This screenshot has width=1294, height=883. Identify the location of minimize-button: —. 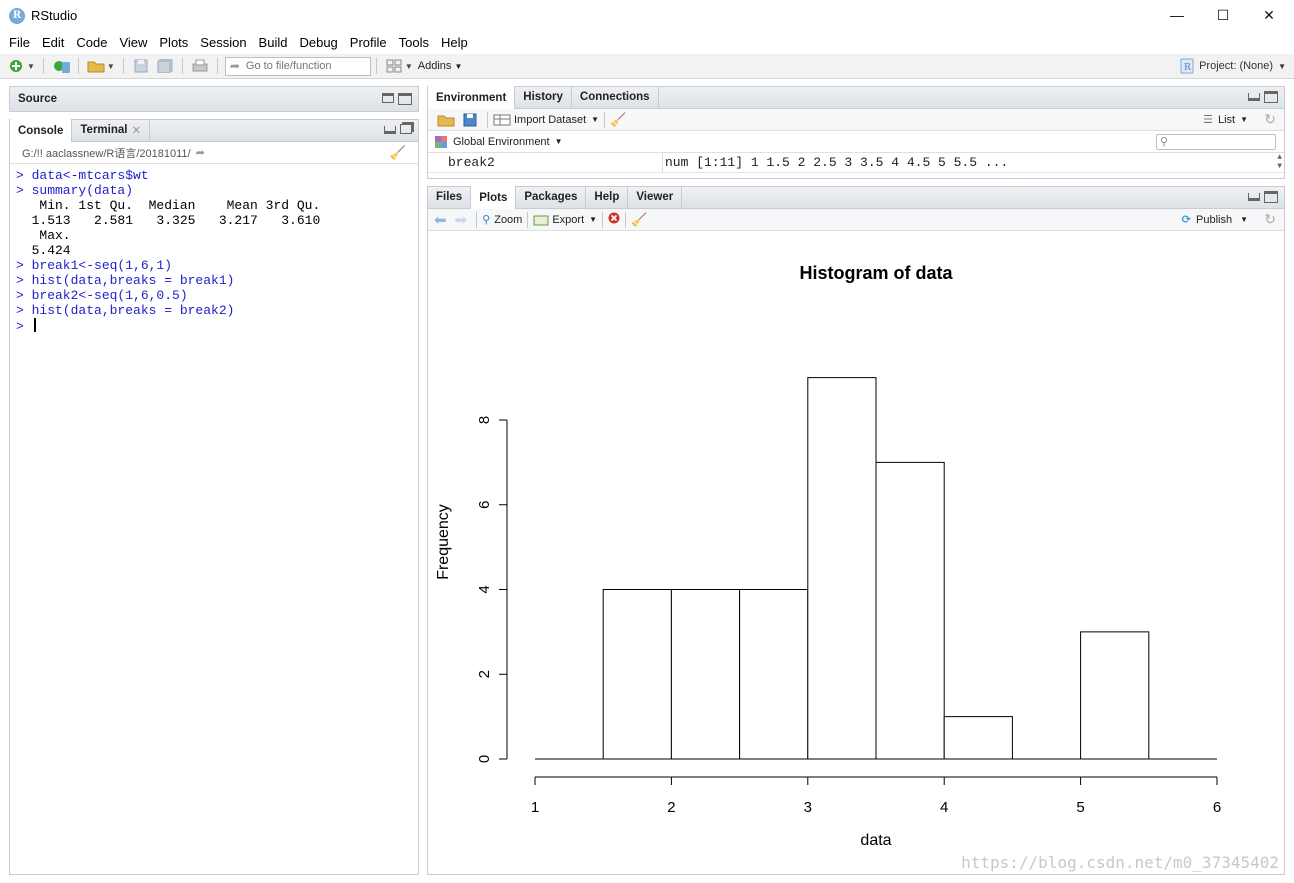
(1177, 15).